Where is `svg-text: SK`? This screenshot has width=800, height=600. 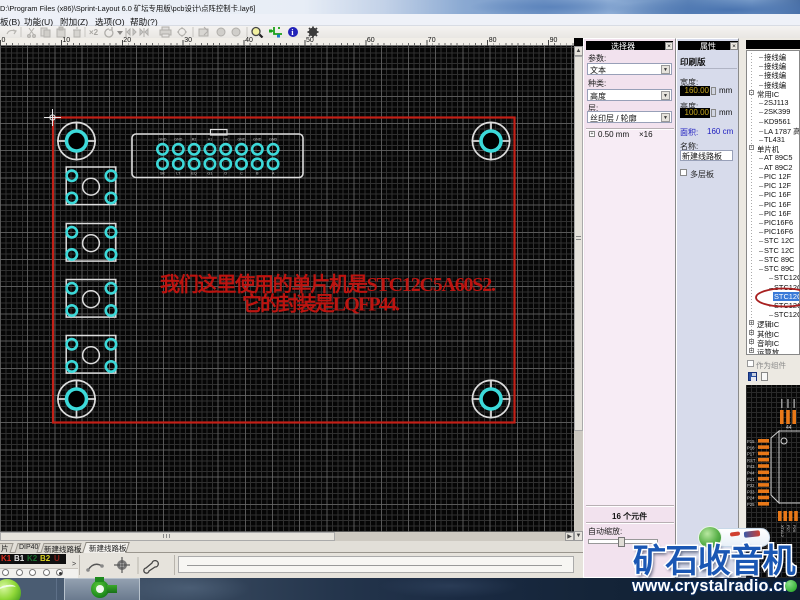
svg-text: SK is located at coordinates (163, 174).